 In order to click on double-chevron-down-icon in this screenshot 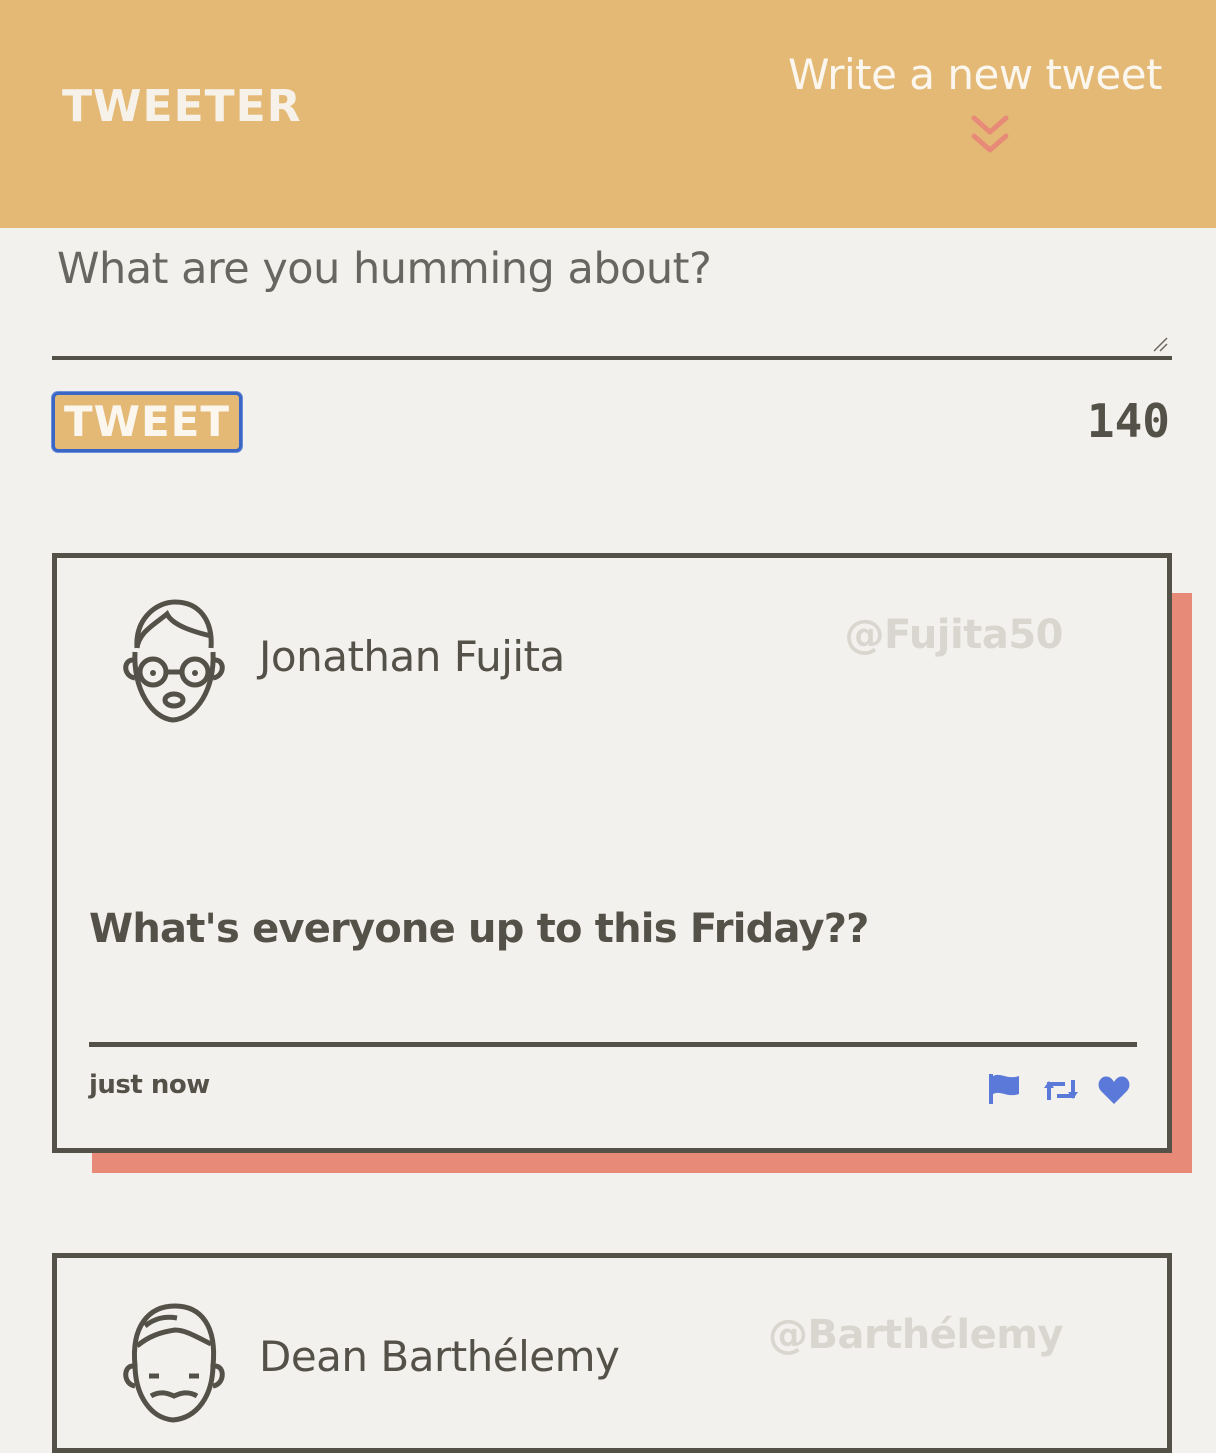, I will do `click(990, 137)`.